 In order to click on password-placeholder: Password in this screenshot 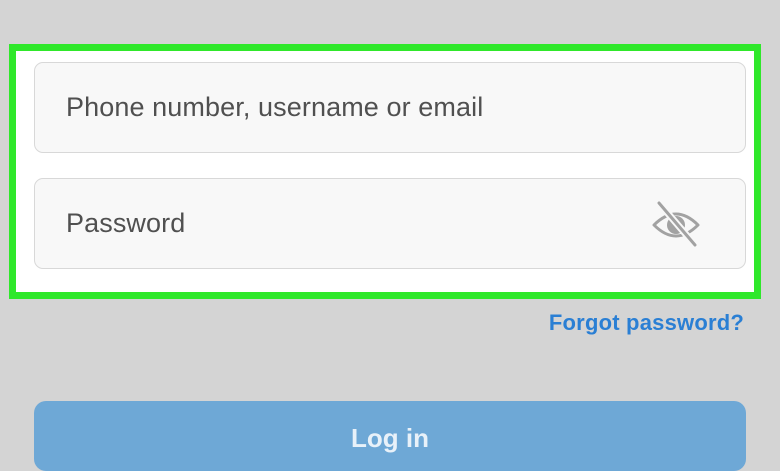, I will do `click(126, 223)`.